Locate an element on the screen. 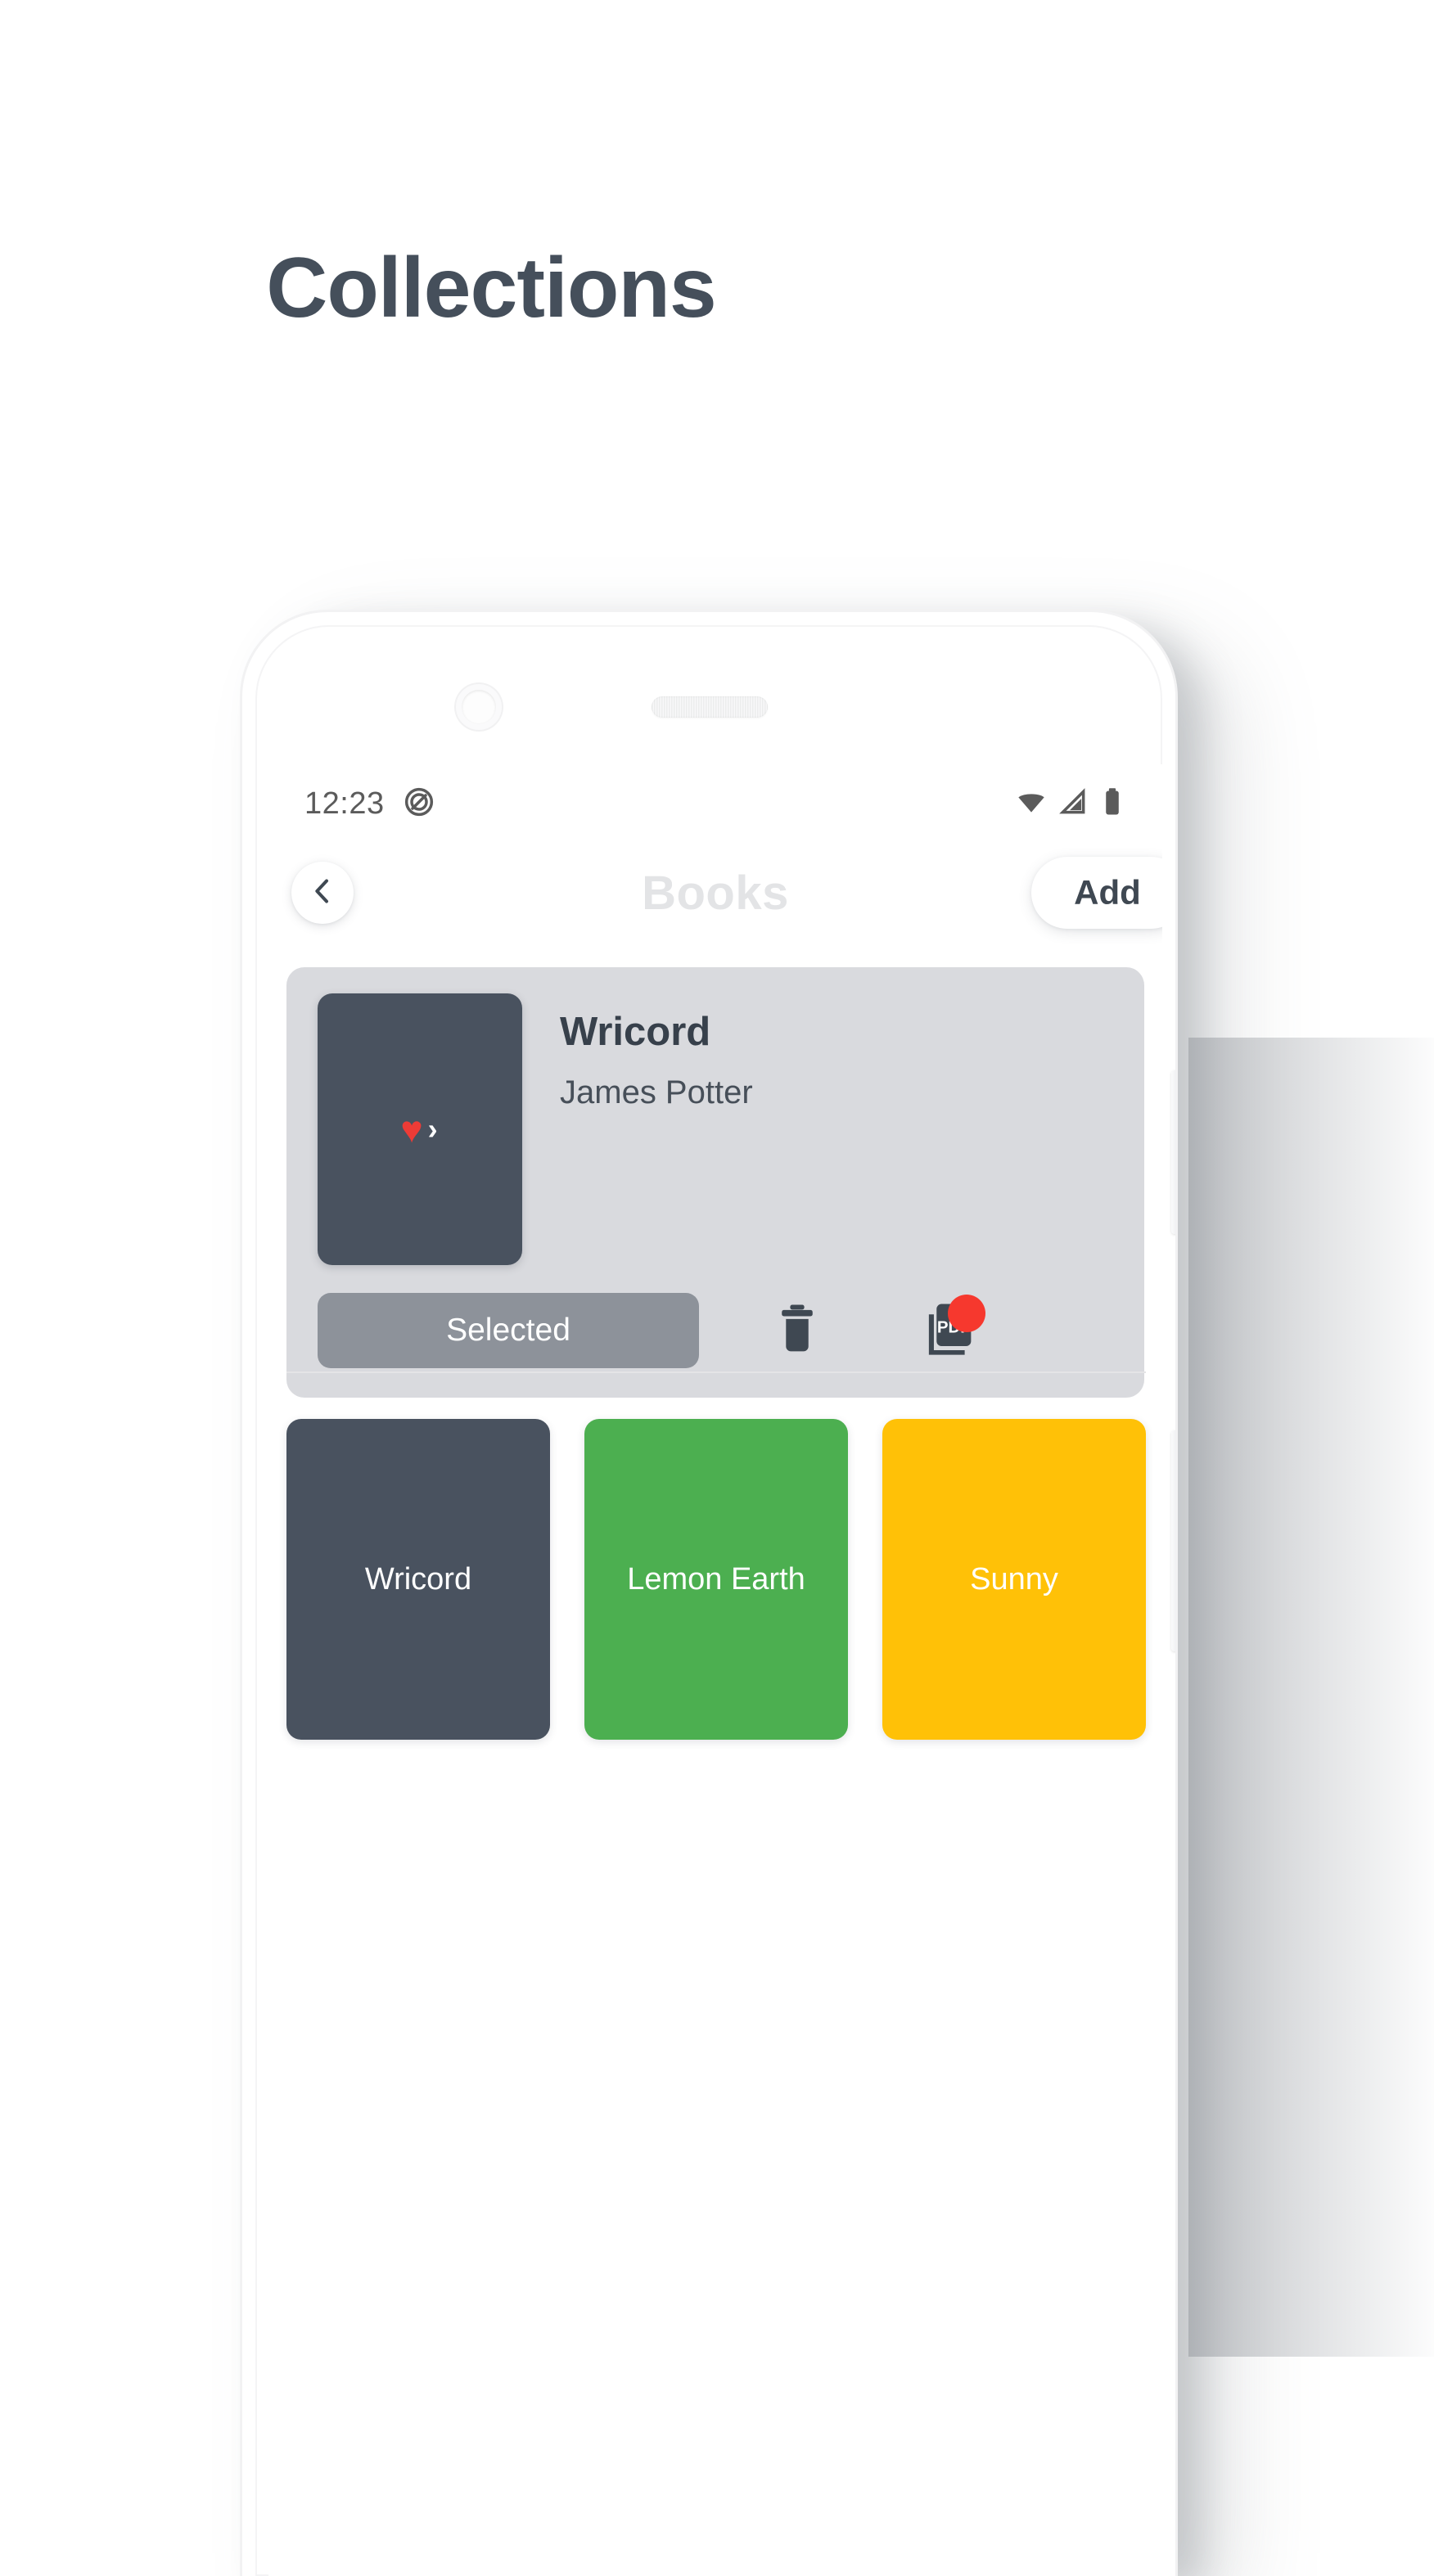 This screenshot has width=1434, height=2576. delete-button is located at coordinates (797, 1330).